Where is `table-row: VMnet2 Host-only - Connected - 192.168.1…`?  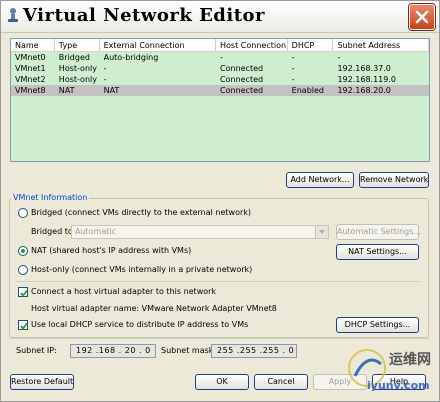
table-row: VMnet2 Host-only - Connected - 192.168.1… is located at coordinates (220, 79).